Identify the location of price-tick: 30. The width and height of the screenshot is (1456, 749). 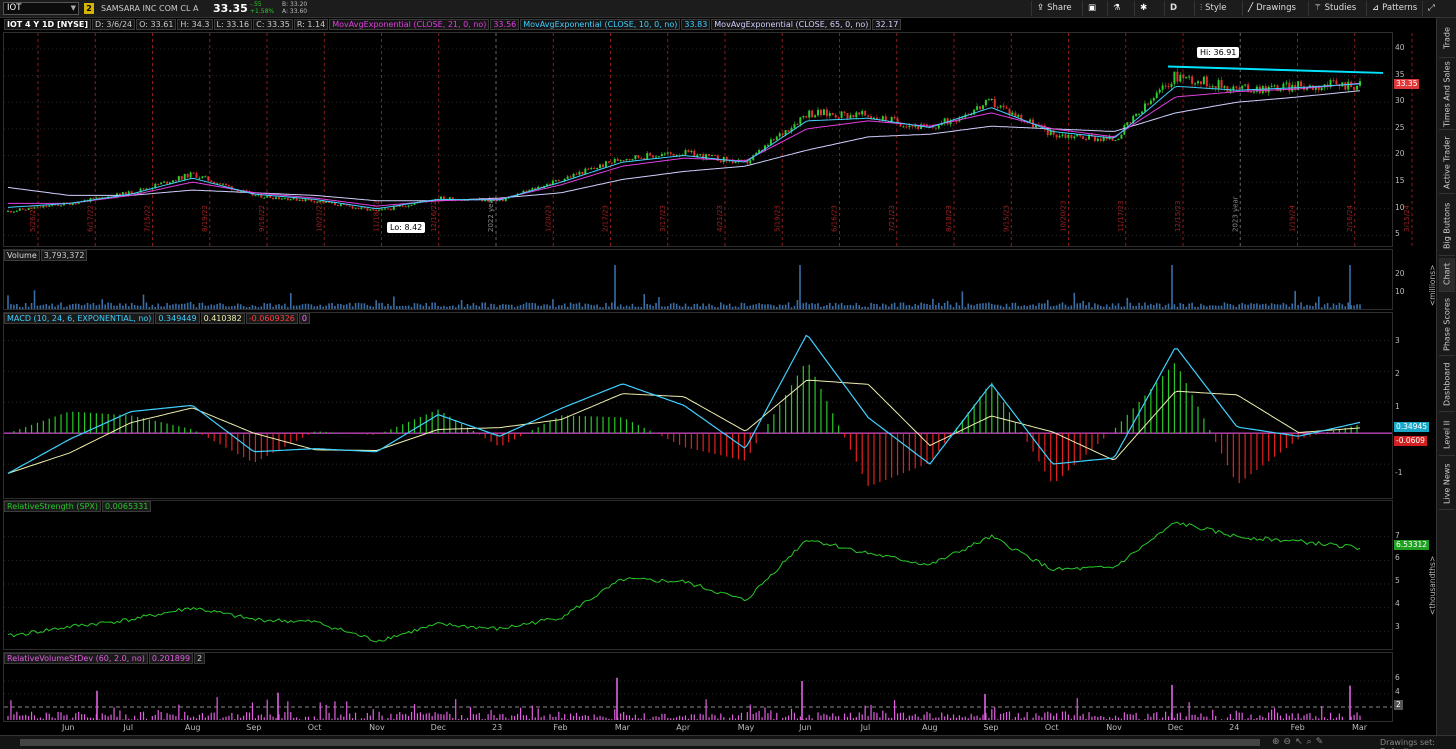
(1400, 101).